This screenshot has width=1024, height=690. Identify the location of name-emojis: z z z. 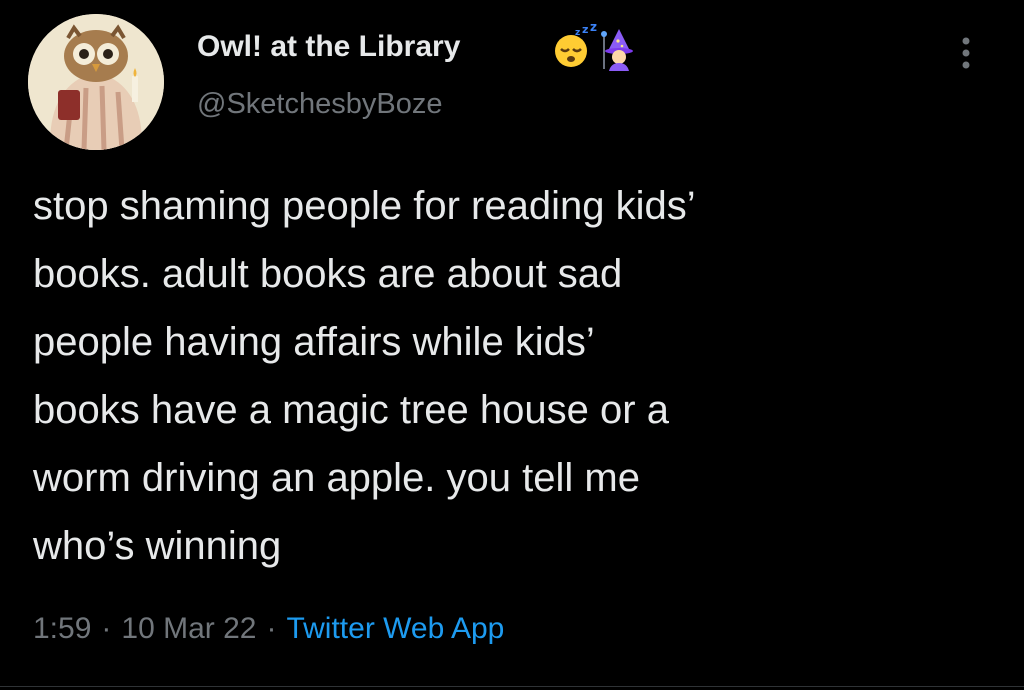
(595, 48).